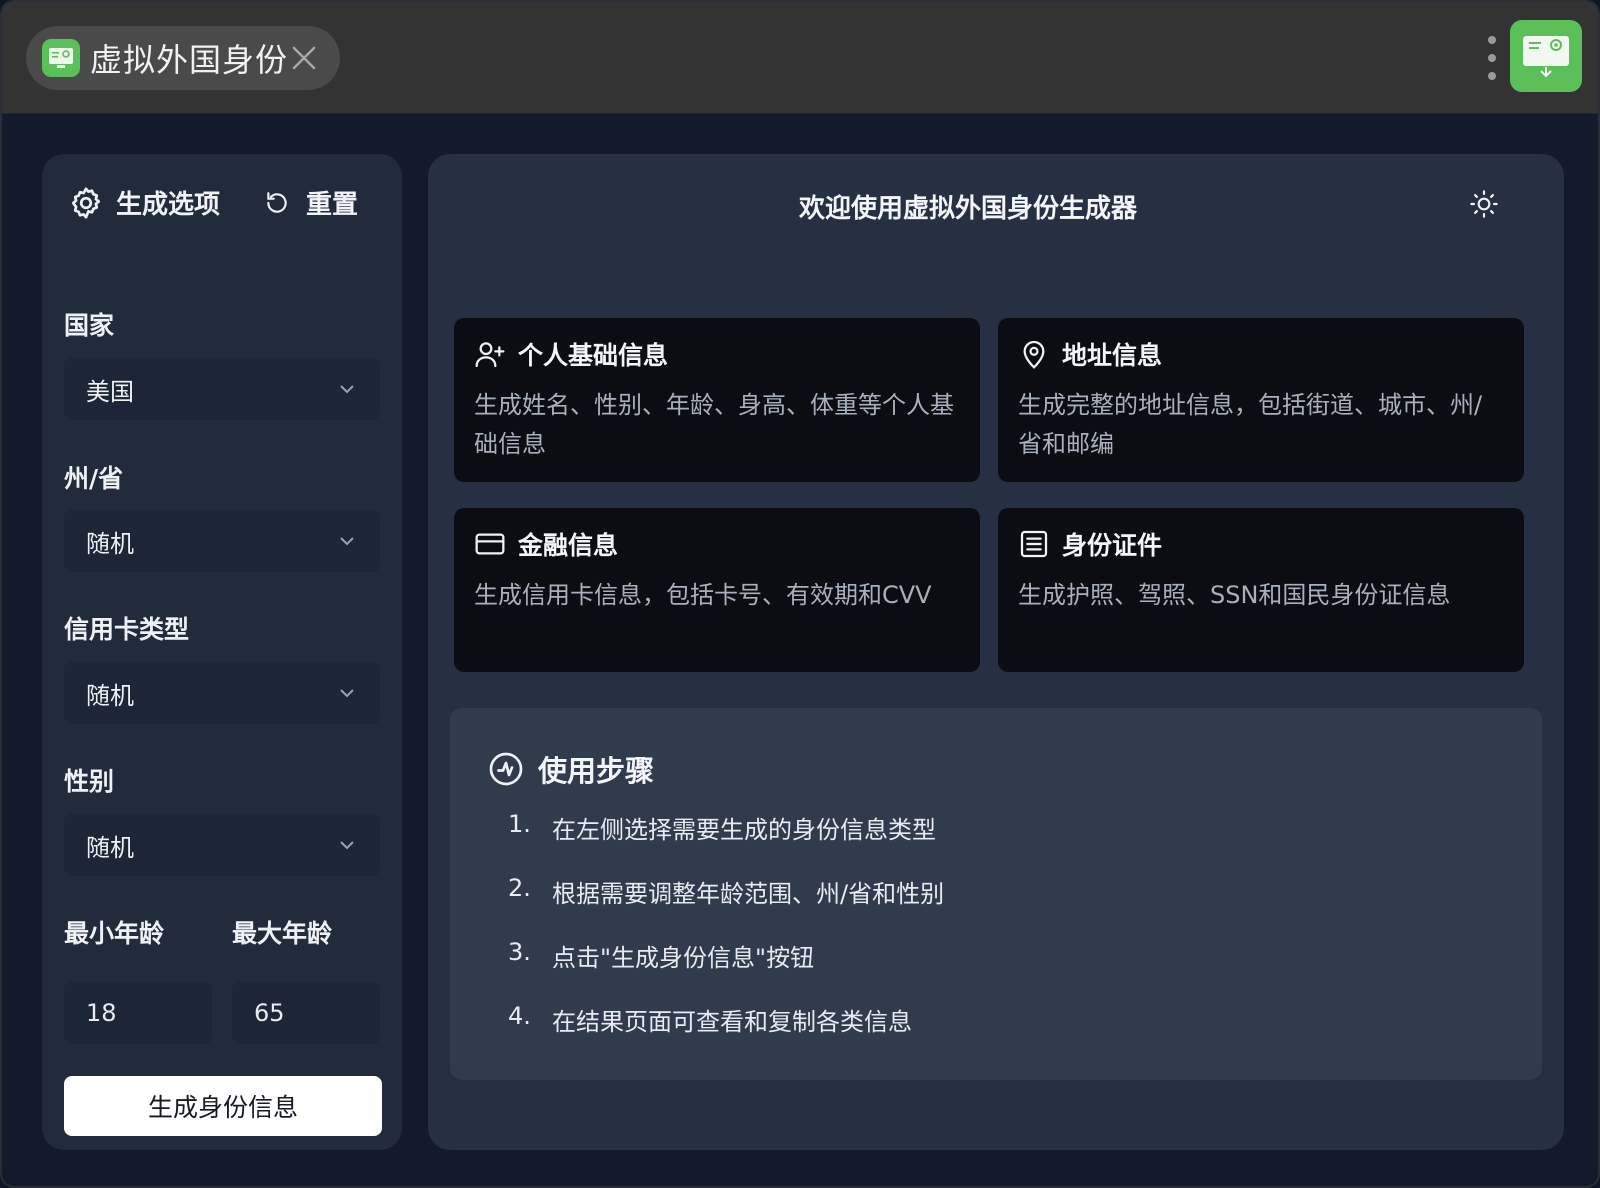 Image resolution: width=1600 pixels, height=1188 pixels. What do you see at coordinates (490, 544) in the screenshot?
I see `credit-card-icon` at bounding box center [490, 544].